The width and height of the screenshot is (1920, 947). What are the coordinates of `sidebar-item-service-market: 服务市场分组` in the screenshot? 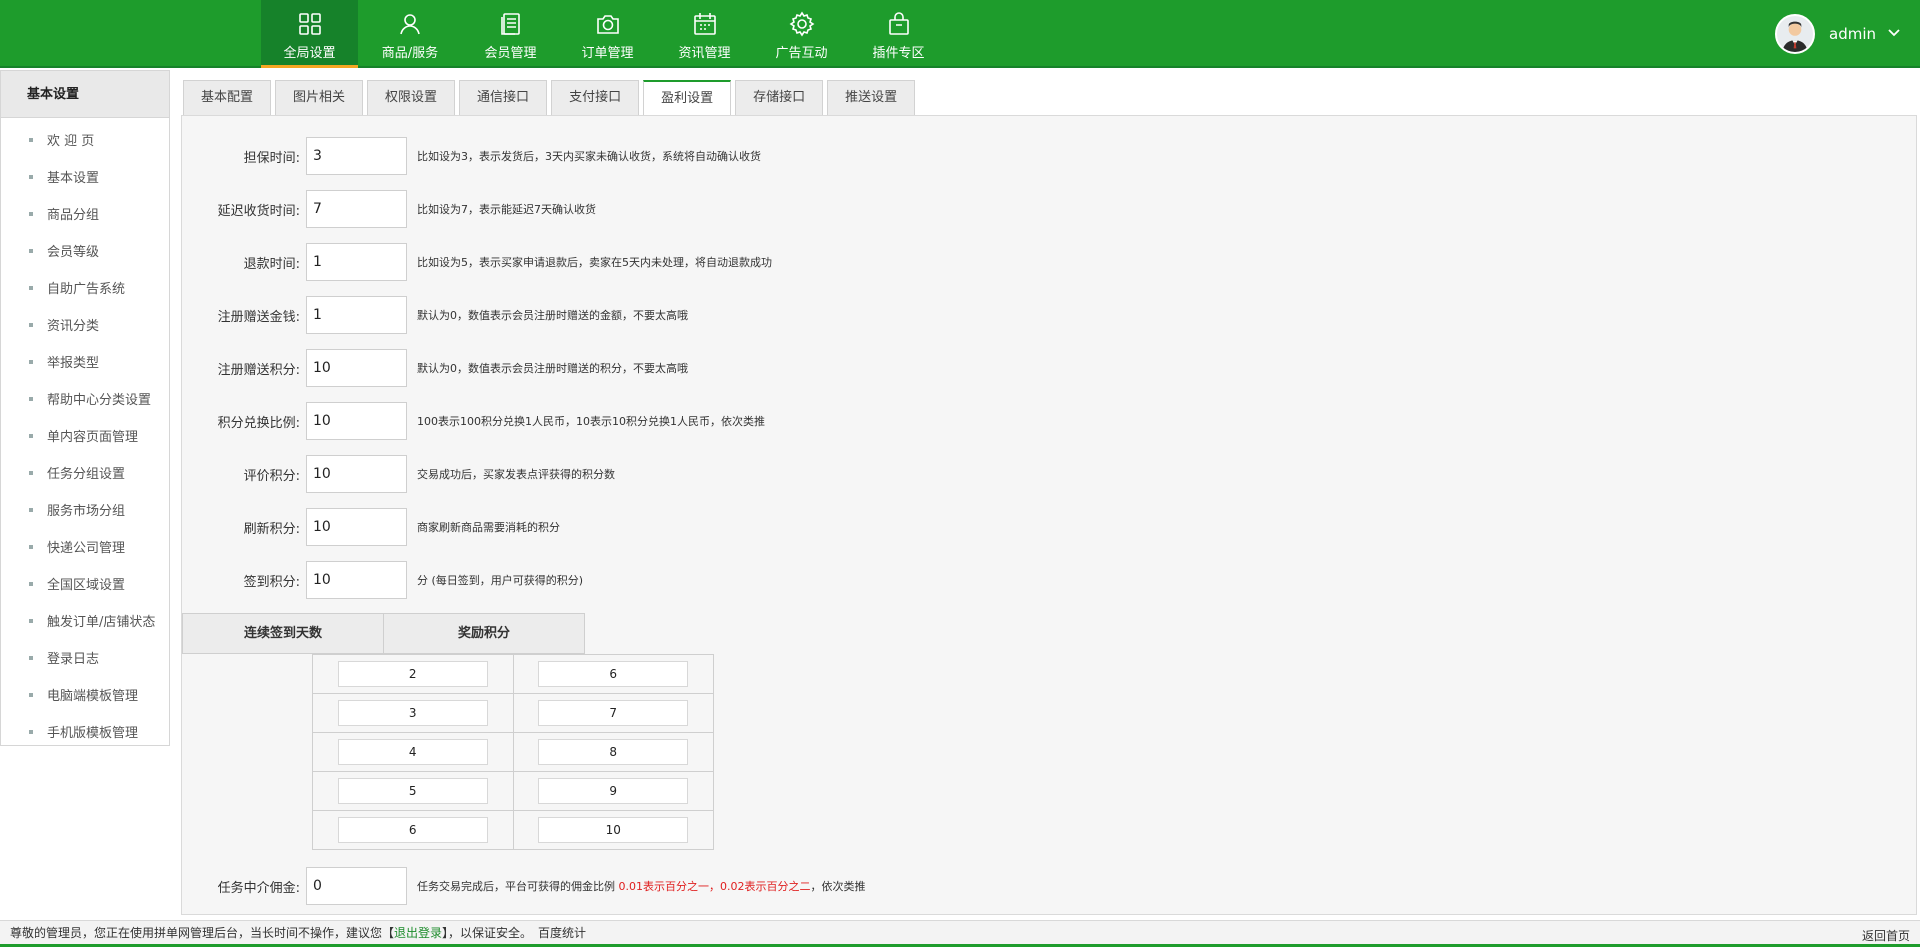 It's located at (85, 509).